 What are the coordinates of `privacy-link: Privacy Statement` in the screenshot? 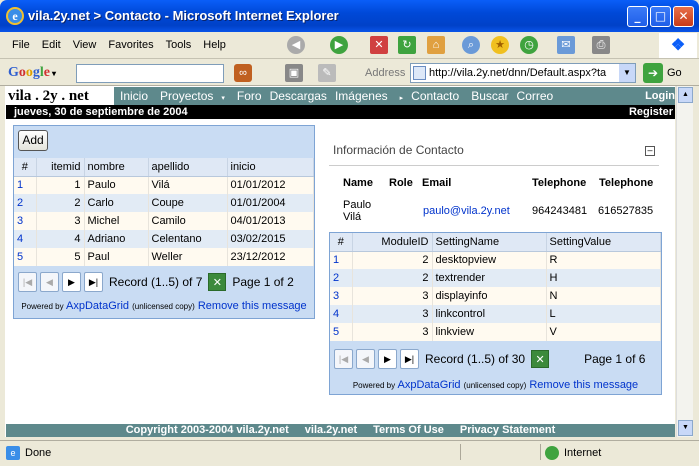 It's located at (507, 430).